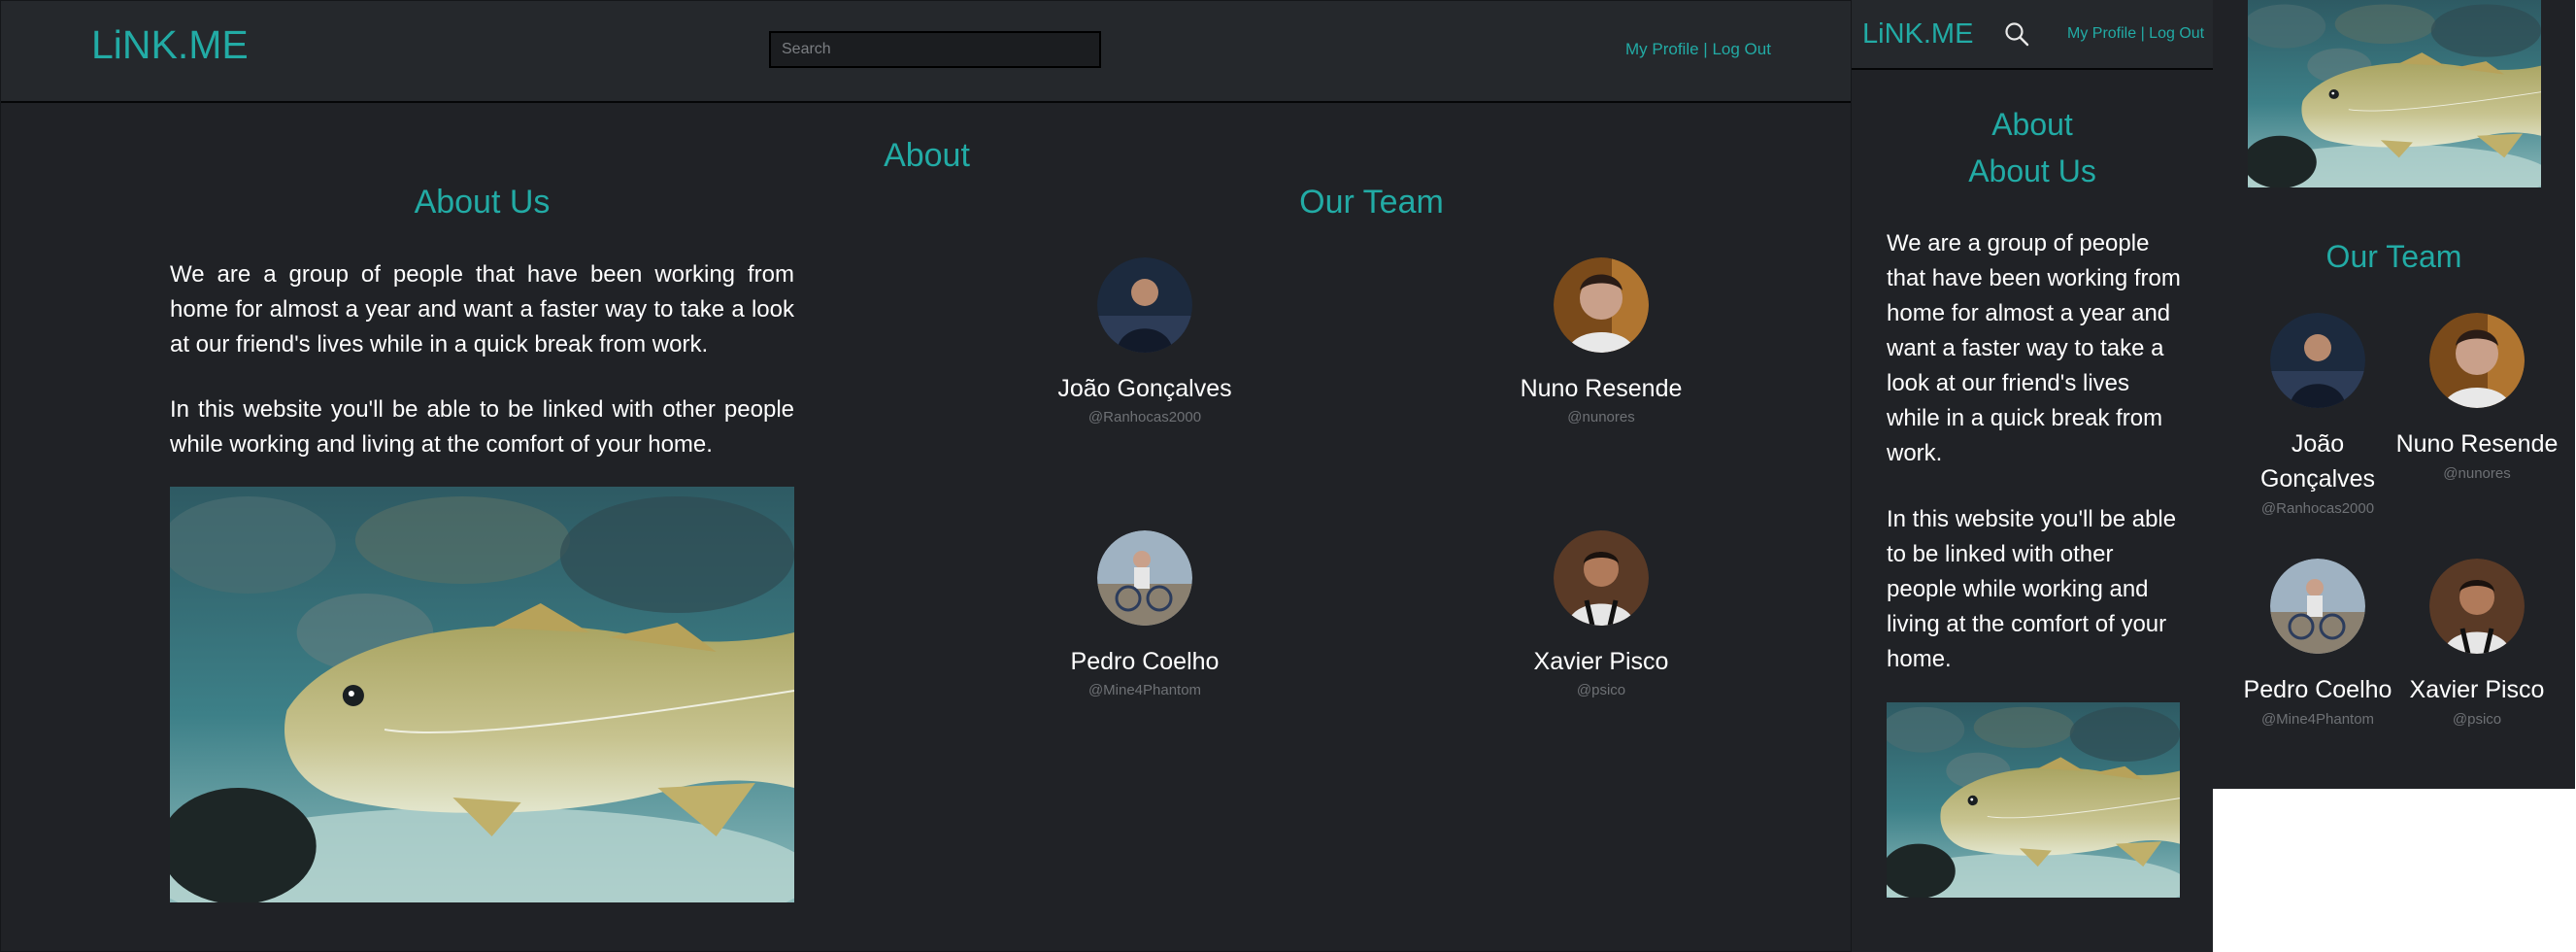  Describe the element at coordinates (2017, 34) in the screenshot. I see `search-icon` at that location.